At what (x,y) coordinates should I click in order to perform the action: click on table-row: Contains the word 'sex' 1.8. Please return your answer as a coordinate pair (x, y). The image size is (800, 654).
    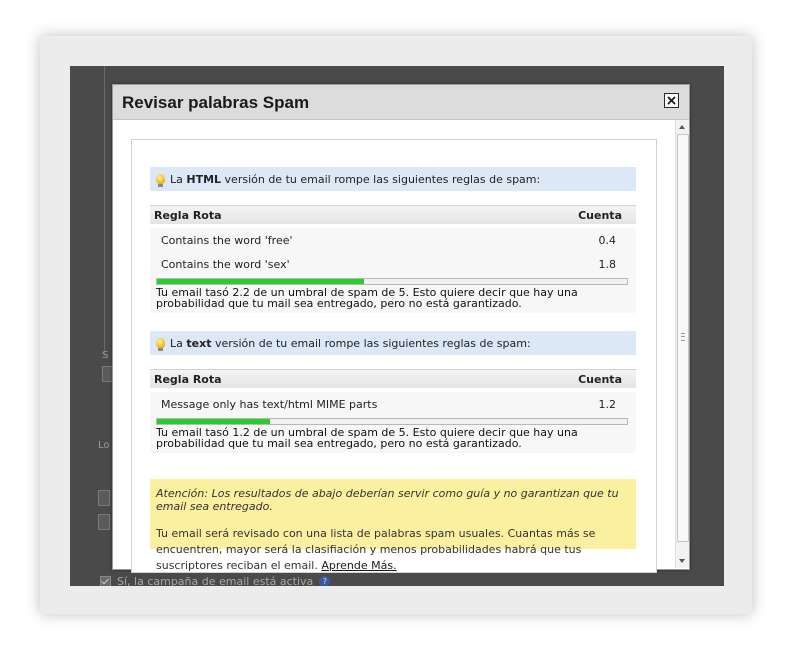
    Looking at the image, I should click on (393, 264).